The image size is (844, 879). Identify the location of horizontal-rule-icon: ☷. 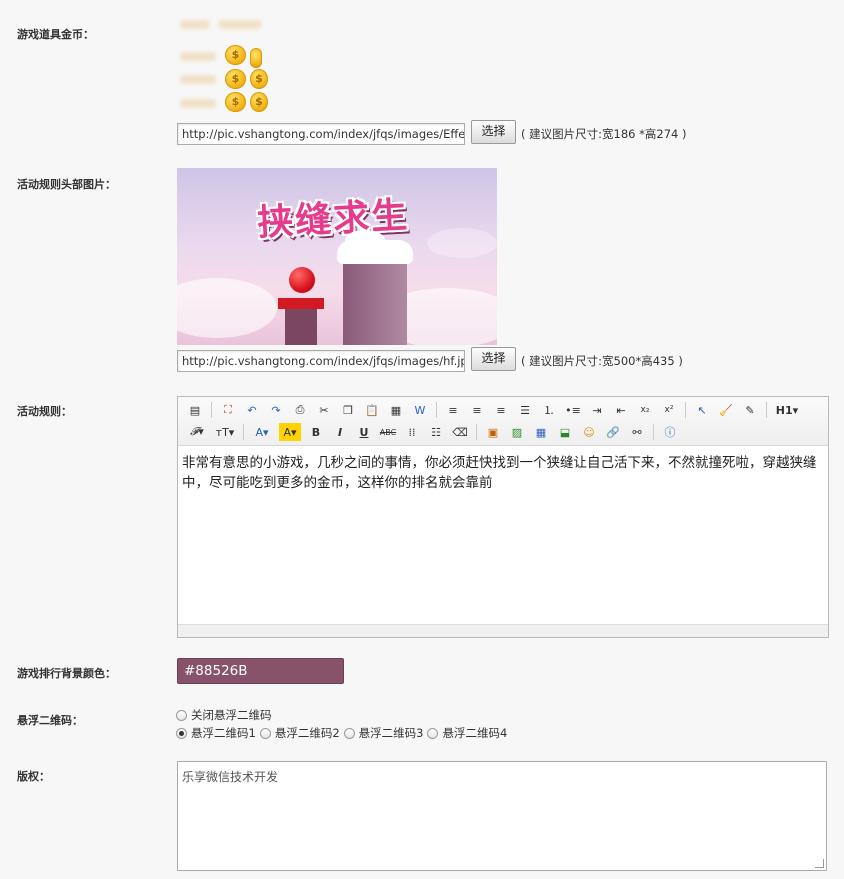
(436, 432).